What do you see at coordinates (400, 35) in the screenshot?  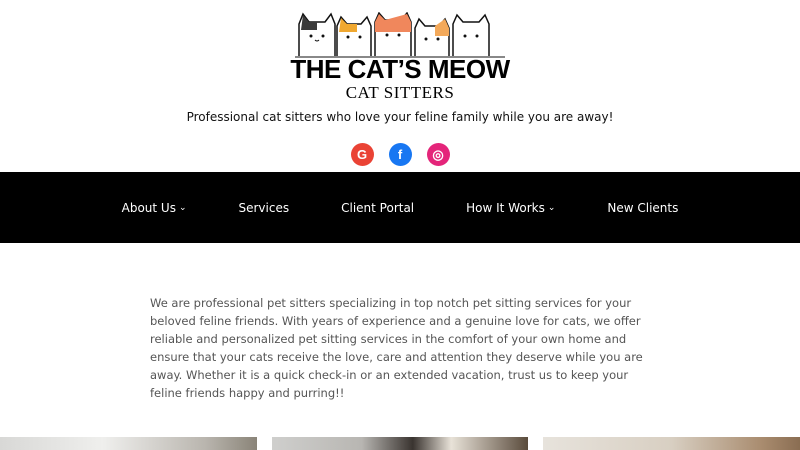 I see `cats-illustration` at bounding box center [400, 35].